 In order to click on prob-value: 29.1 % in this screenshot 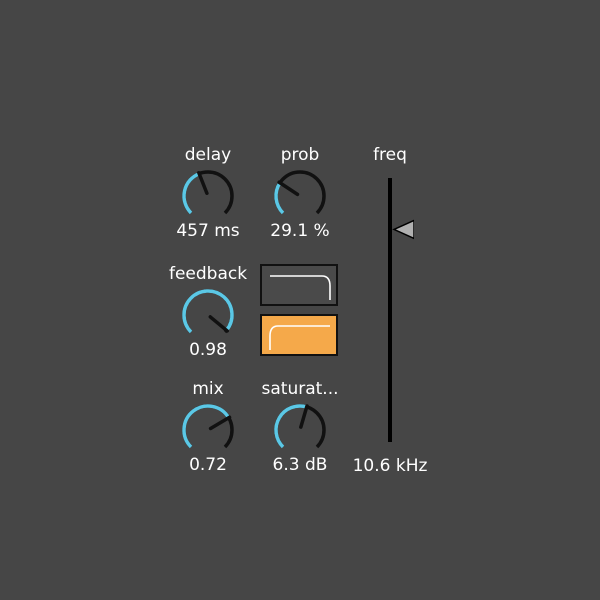, I will do `click(300, 231)`.